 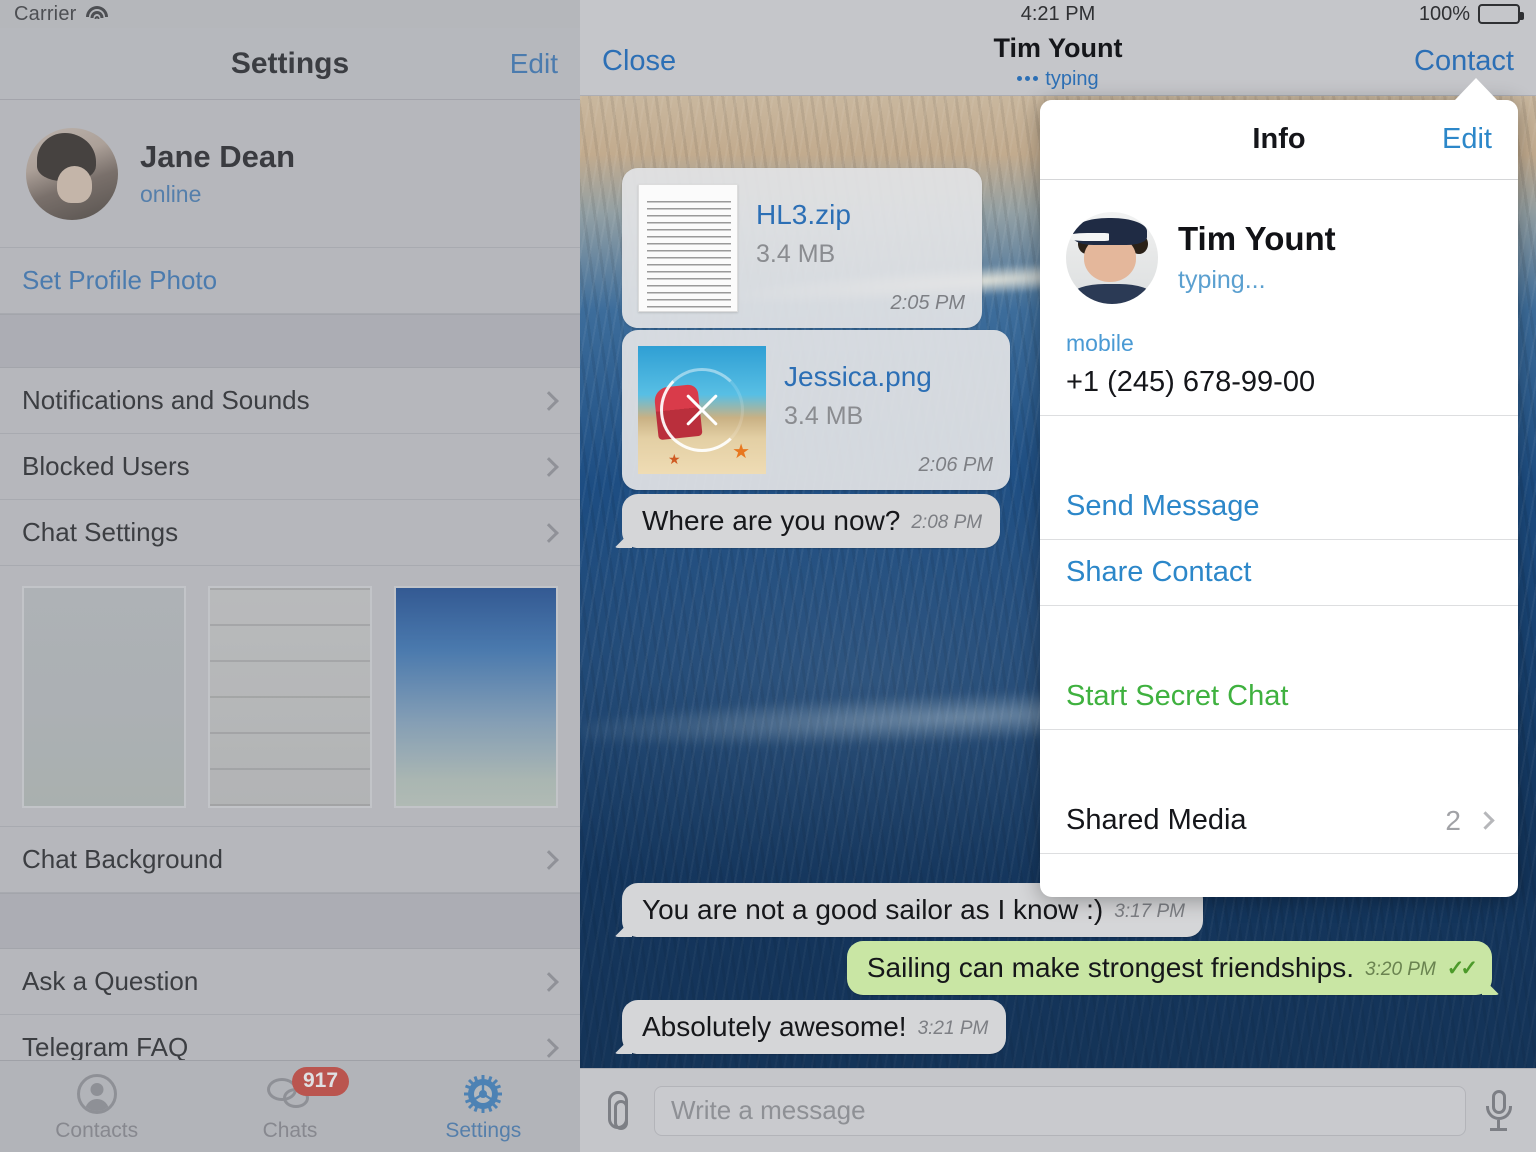 What do you see at coordinates (1279, 363) in the screenshot?
I see `phone-field: mobile +1 (245) 678-99-00` at bounding box center [1279, 363].